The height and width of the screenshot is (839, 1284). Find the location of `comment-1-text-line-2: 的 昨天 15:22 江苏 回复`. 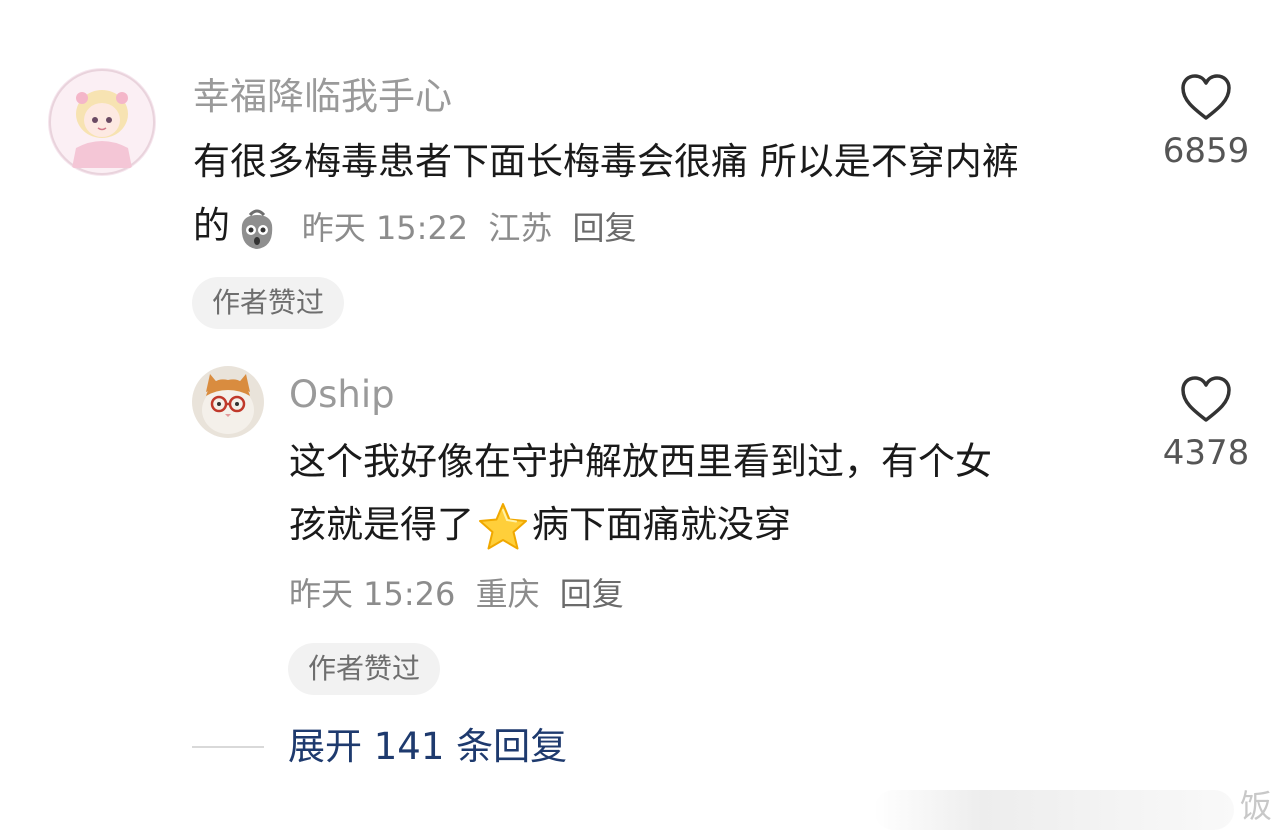

comment-1-text-line-2: 的 昨天 15:22 江苏 回复 is located at coordinates (420, 226).